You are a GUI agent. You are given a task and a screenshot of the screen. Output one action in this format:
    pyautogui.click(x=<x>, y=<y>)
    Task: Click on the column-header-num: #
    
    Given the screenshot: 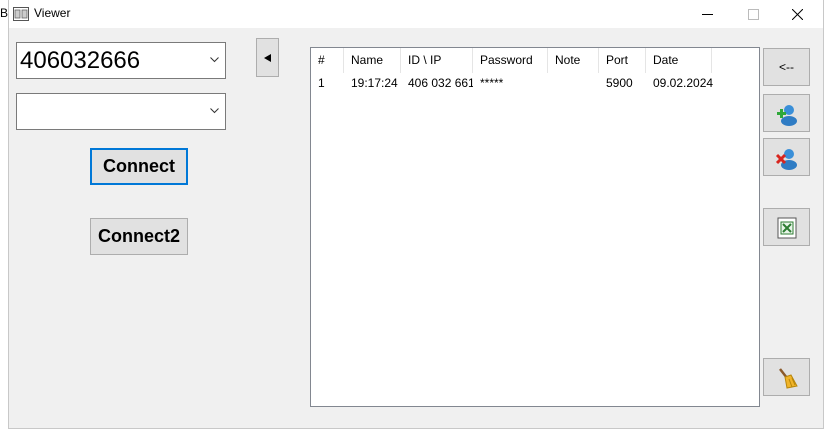 What is the action you would take?
    pyautogui.click(x=327, y=60)
    